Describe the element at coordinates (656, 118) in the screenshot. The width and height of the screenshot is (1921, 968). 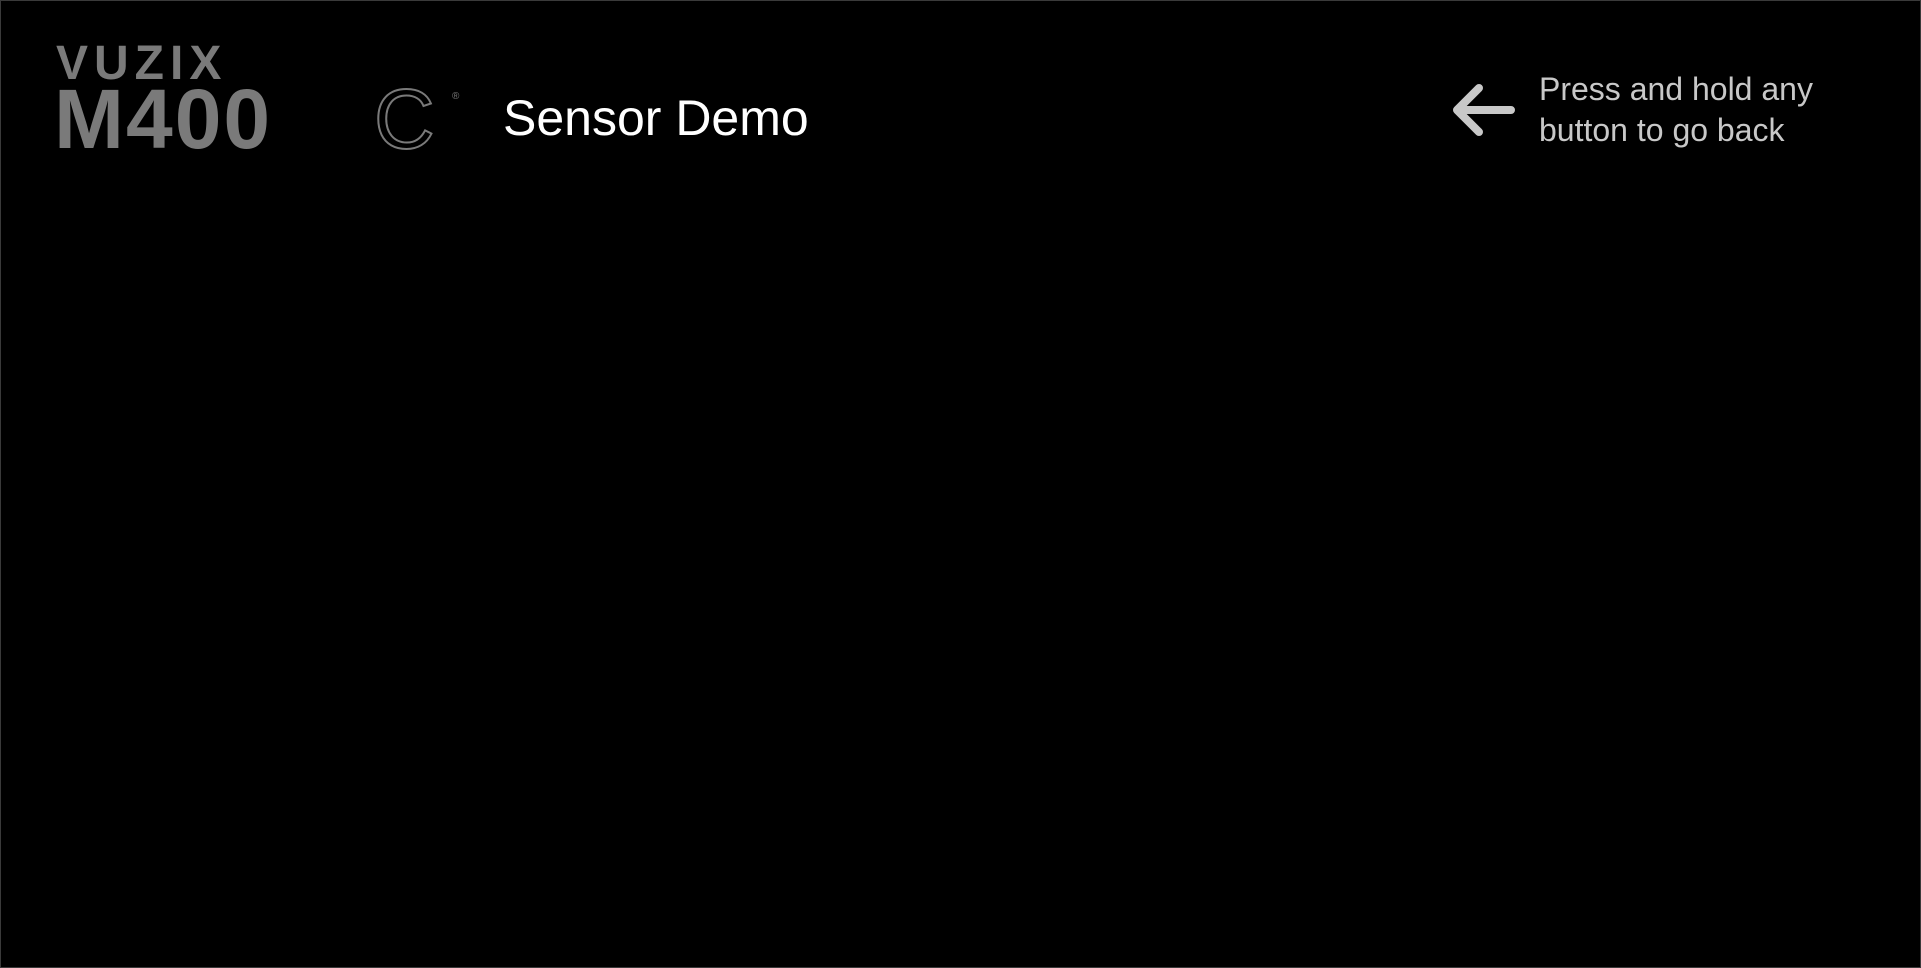
I see `page-title: Sensor Demo` at that location.